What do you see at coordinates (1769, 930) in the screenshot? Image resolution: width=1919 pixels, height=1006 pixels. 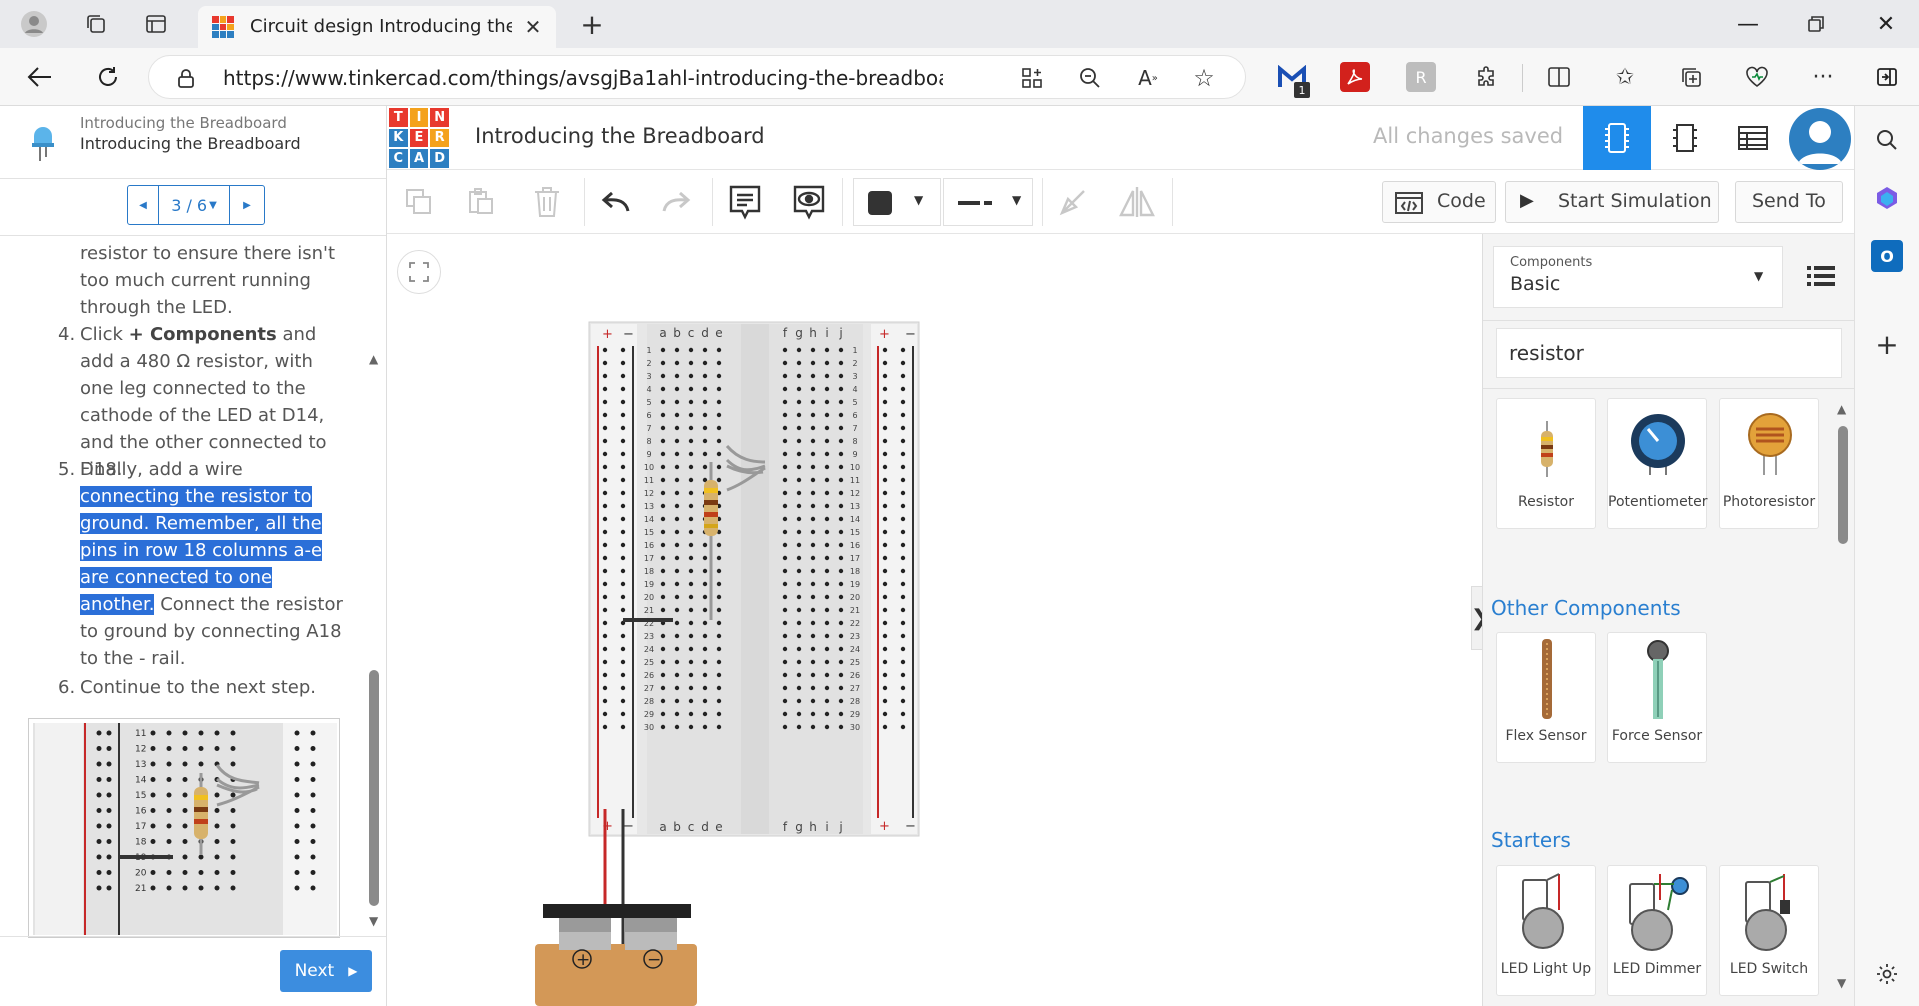 I see `starter-card-led-switch: LED Switch` at bounding box center [1769, 930].